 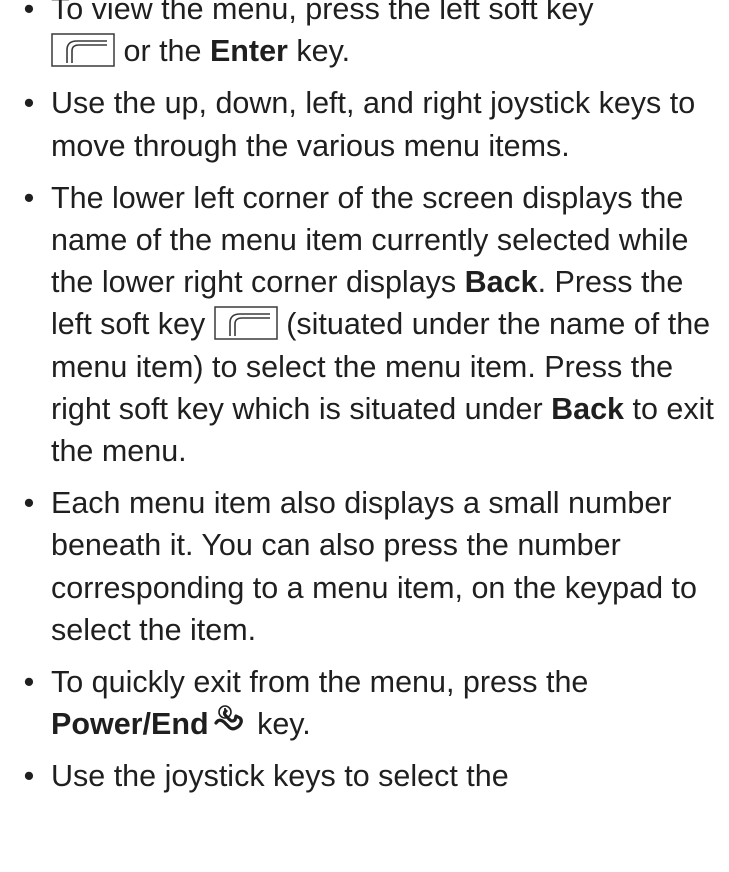 I want to click on power-end-key-label: Power/End, so click(x=130, y=724).